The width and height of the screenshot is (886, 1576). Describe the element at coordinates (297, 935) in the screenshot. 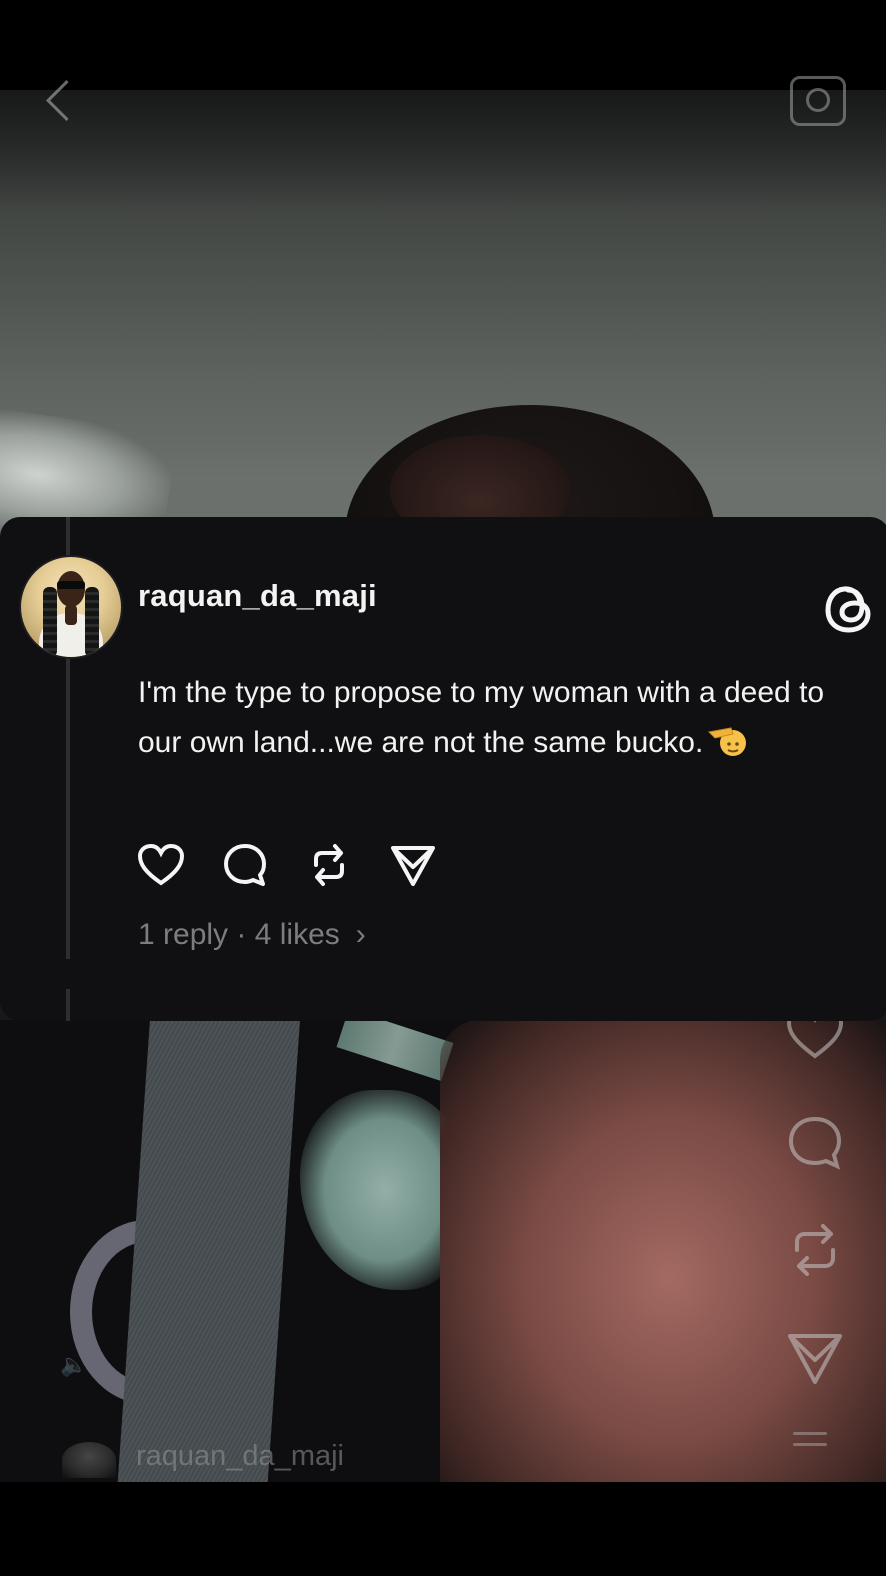

I see `like-count: 4 likes` at that location.